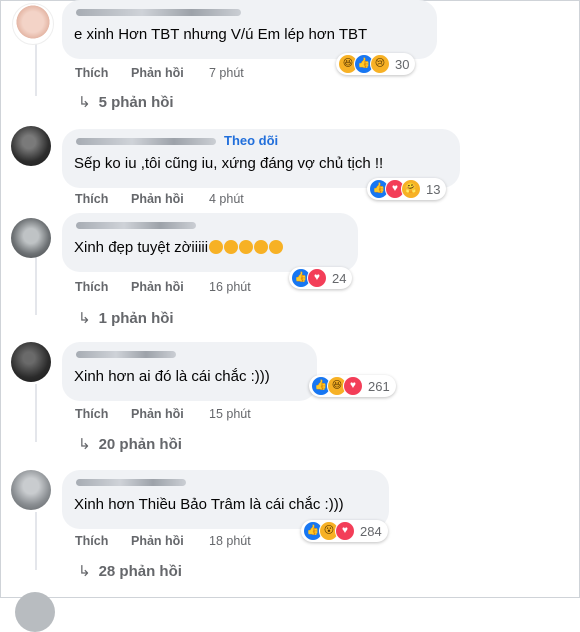 The width and height of the screenshot is (580, 632). I want to click on emoji-suffix, so click(246, 247).